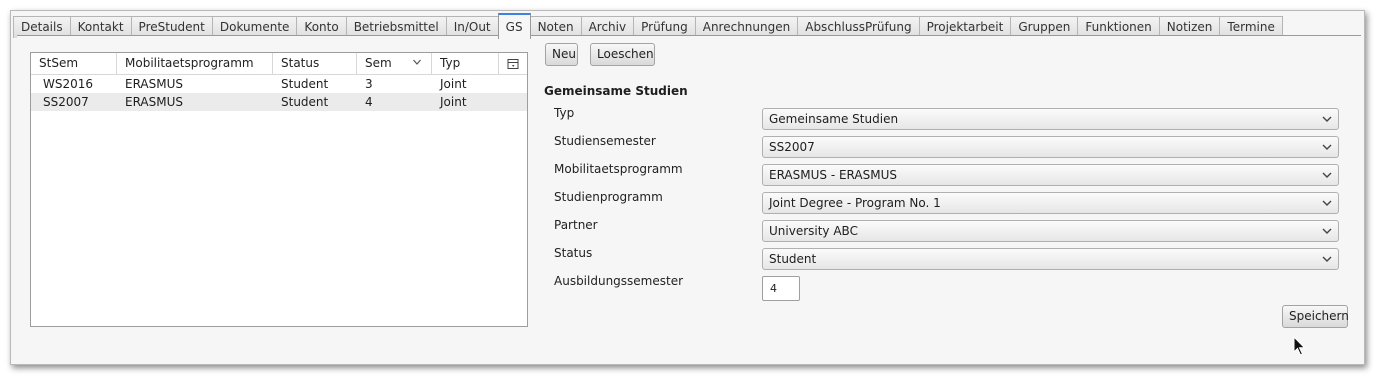 The height and width of the screenshot is (378, 1379). I want to click on save-button: Speichern, so click(1315, 316).